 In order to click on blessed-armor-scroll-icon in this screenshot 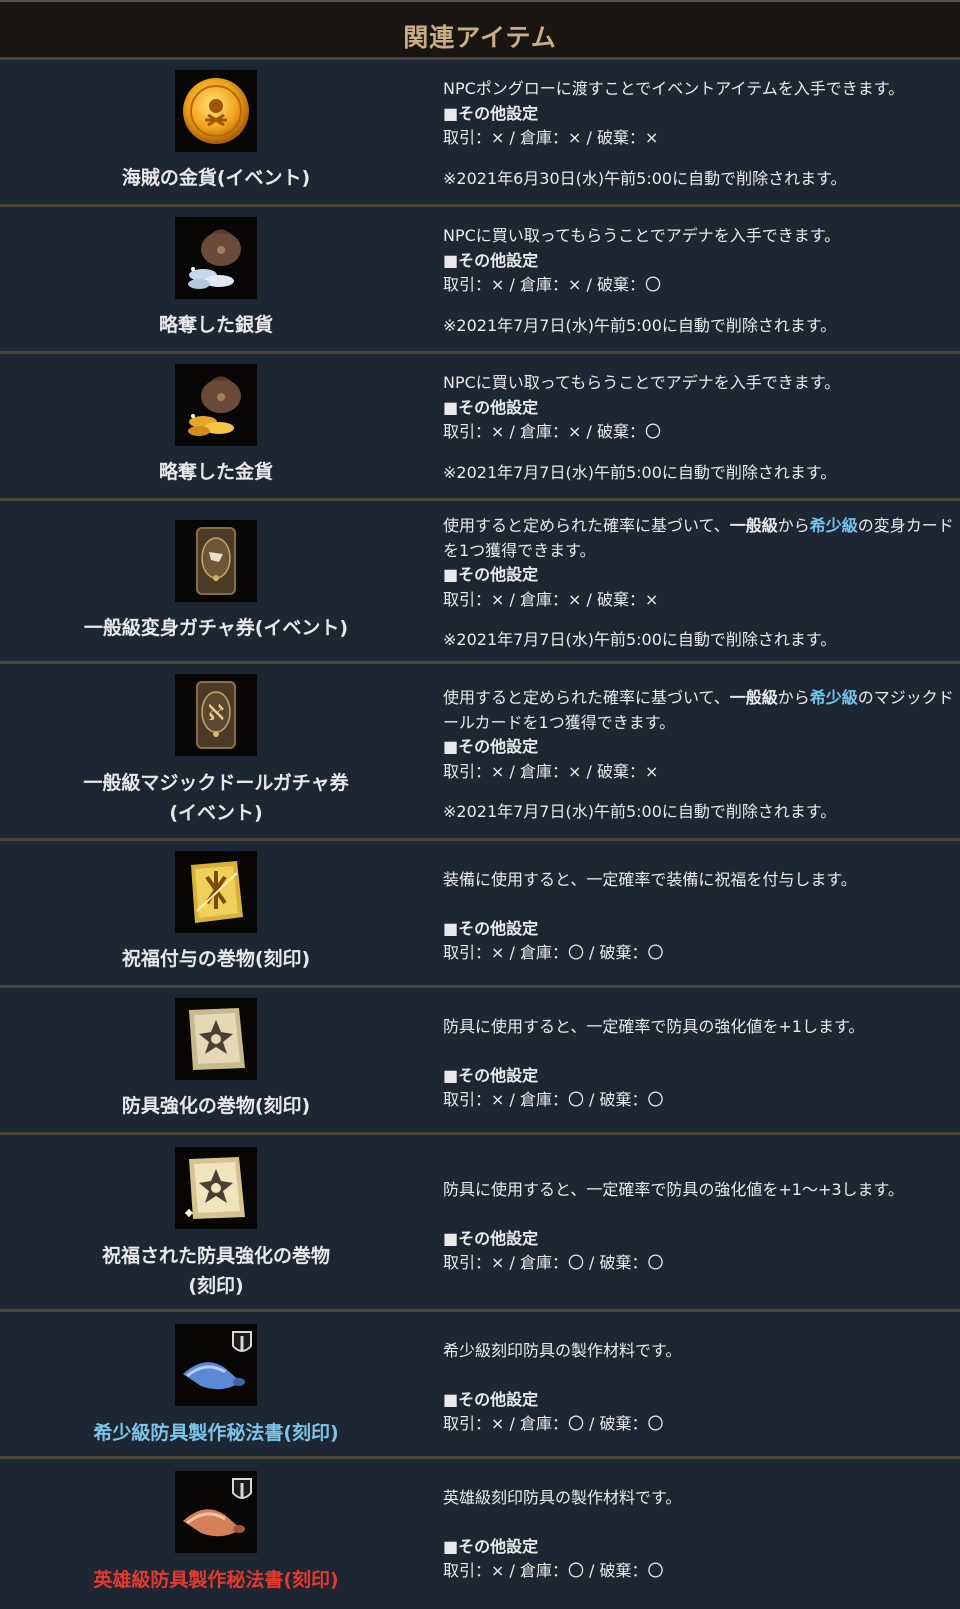, I will do `click(216, 1188)`.